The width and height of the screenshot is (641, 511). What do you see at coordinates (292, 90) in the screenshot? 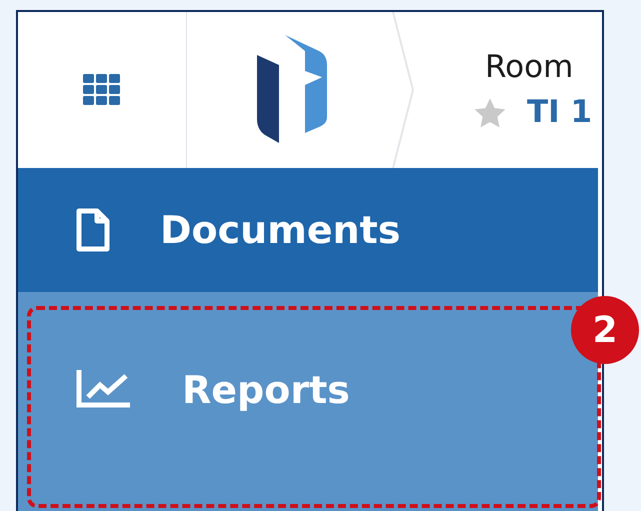
I see `logo-icon` at bounding box center [292, 90].